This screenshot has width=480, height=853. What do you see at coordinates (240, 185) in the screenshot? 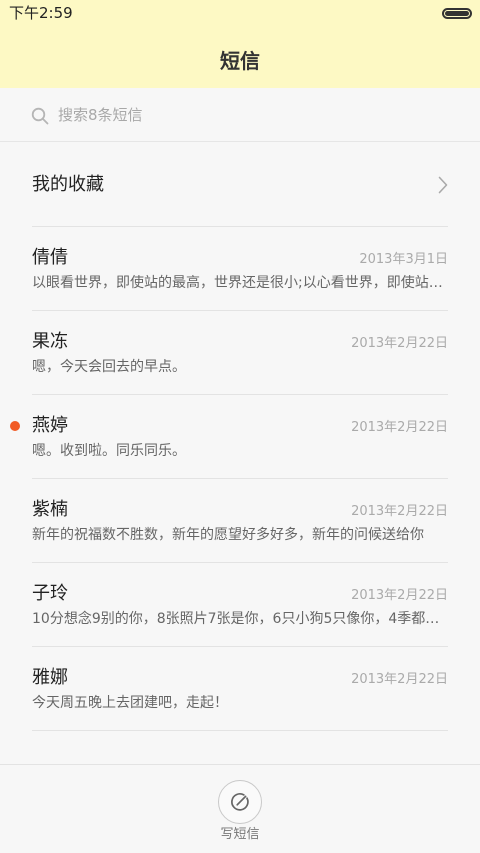
I see `favorites-row: 我的收藏` at bounding box center [240, 185].